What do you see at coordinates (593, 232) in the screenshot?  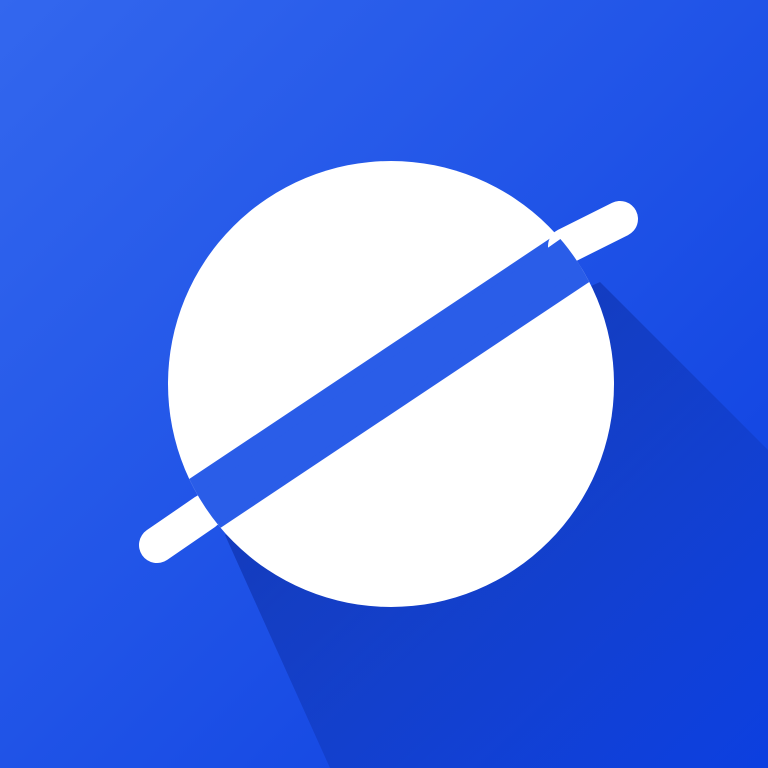 I see `ring-right-end` at bounding box center [593, 232].